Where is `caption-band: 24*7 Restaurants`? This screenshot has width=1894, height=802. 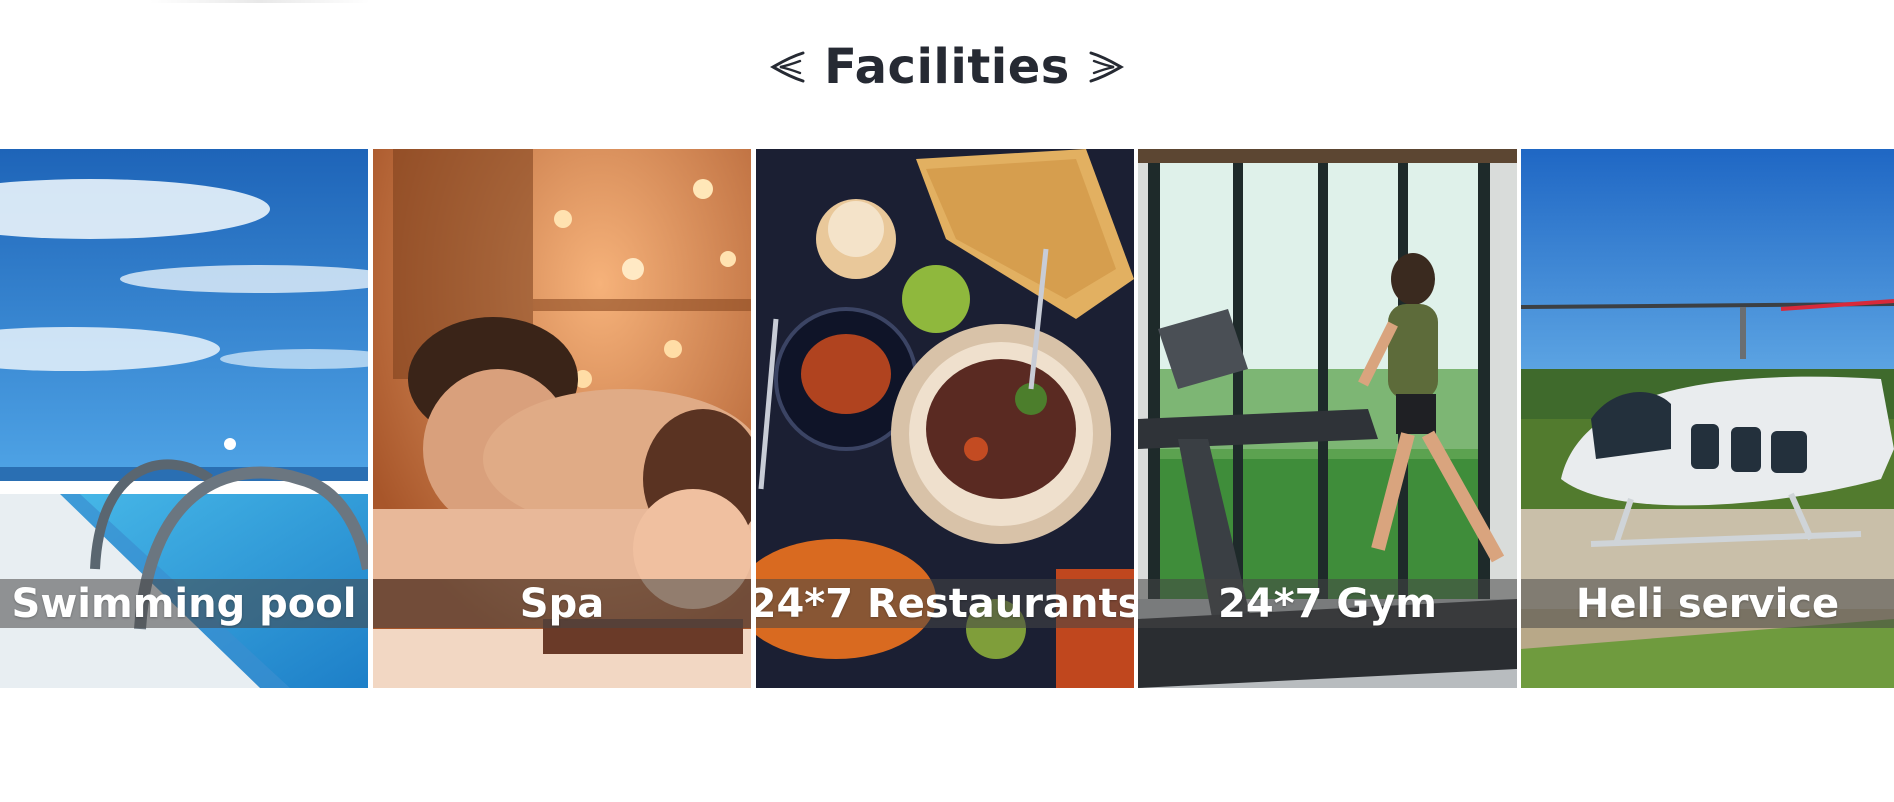
caption-band: 24*7 Restaurants is located at coordinates (945, 603).